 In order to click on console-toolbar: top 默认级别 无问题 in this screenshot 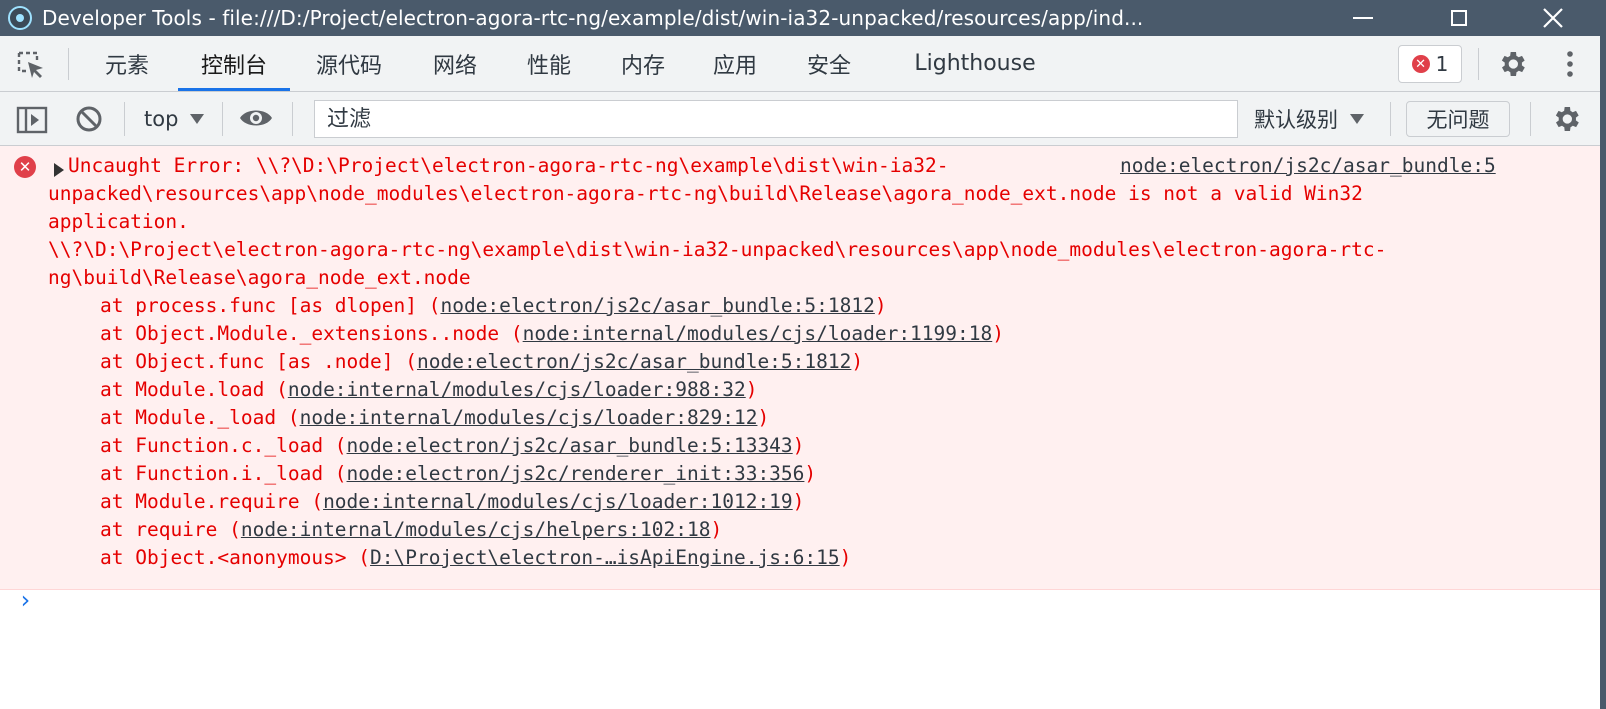, I will do `click(803, 119)`.